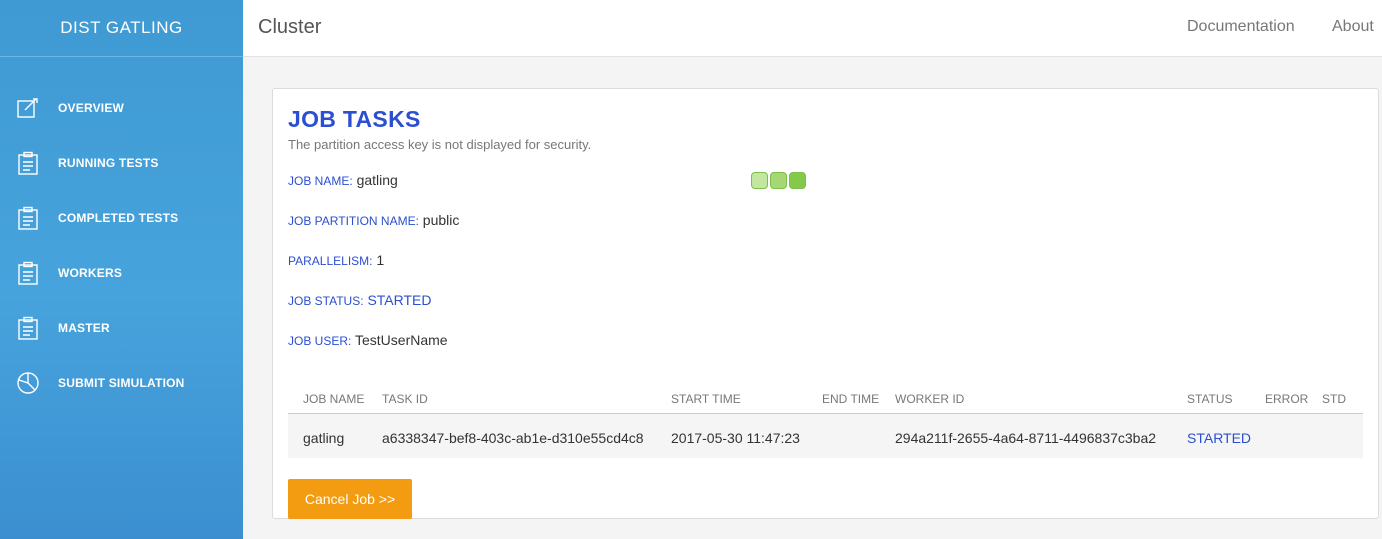  I want to click on col-worker-id: WORKER ID, so click(930, 399).